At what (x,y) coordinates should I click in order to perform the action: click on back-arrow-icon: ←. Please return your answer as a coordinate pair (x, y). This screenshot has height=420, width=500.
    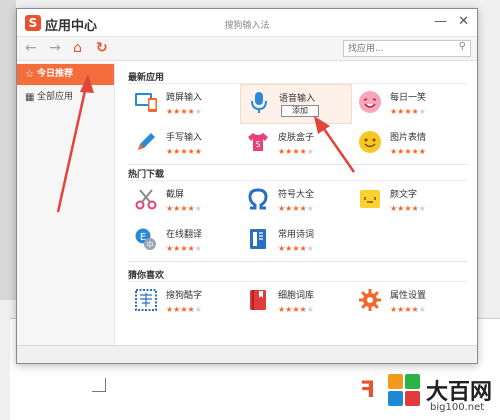
    Looking at the image, I should click on (31, 48).